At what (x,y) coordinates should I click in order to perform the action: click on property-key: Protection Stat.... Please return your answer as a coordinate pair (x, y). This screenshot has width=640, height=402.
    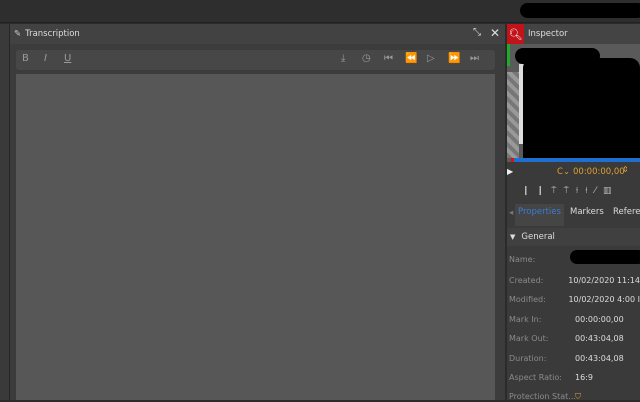
    Looking at the image, I should click on (542, 396).